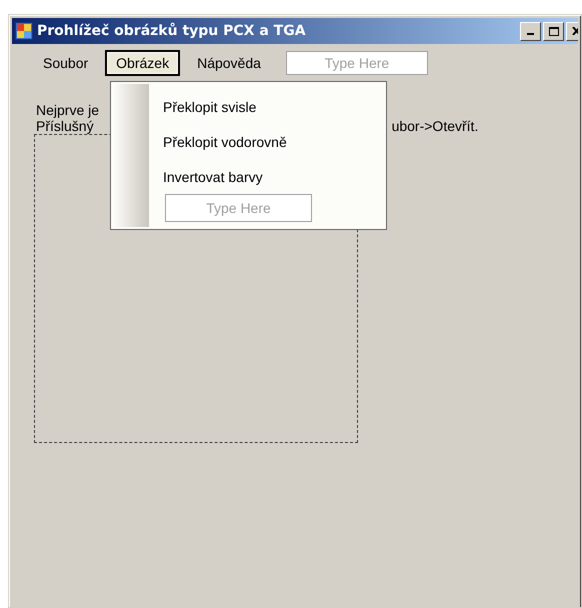 The height and width of the screenshot is (608, 582). Describe the element at coordinates (225, 141) in the screenshot. I see `menu-item: Překlopit vodorovně` at that location.